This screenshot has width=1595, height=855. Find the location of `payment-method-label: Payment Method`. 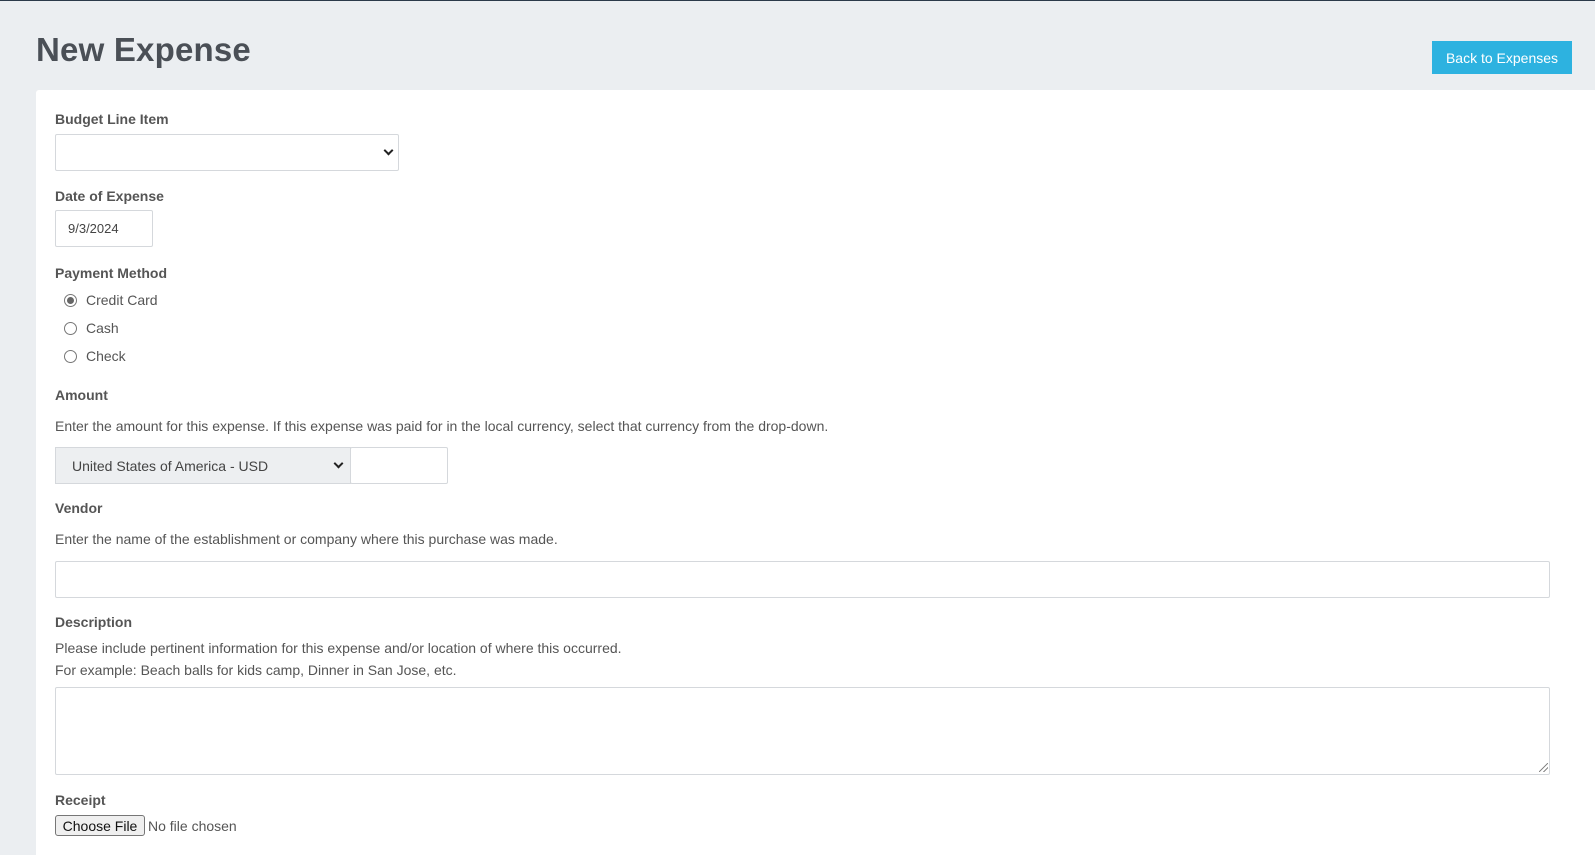

payment-method-label: Payment Method is located at coordinates (111, 273).